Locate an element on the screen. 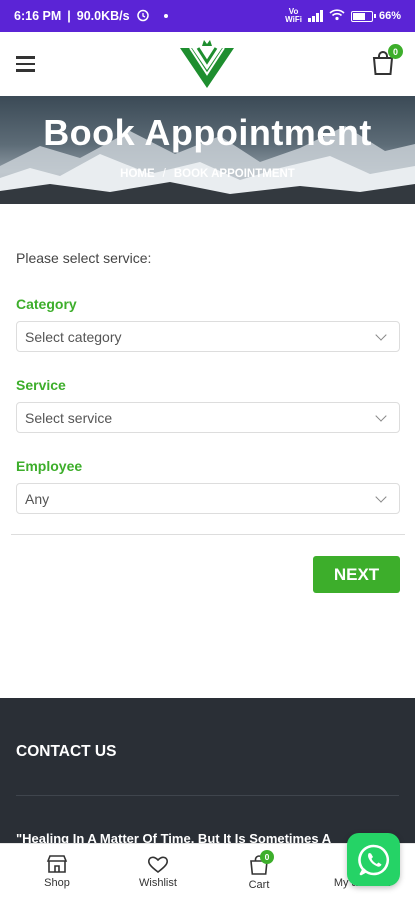  hero-banner: Book Appointment HOME / BOOK APPOINTMENT is located at coordinates (207, 150).